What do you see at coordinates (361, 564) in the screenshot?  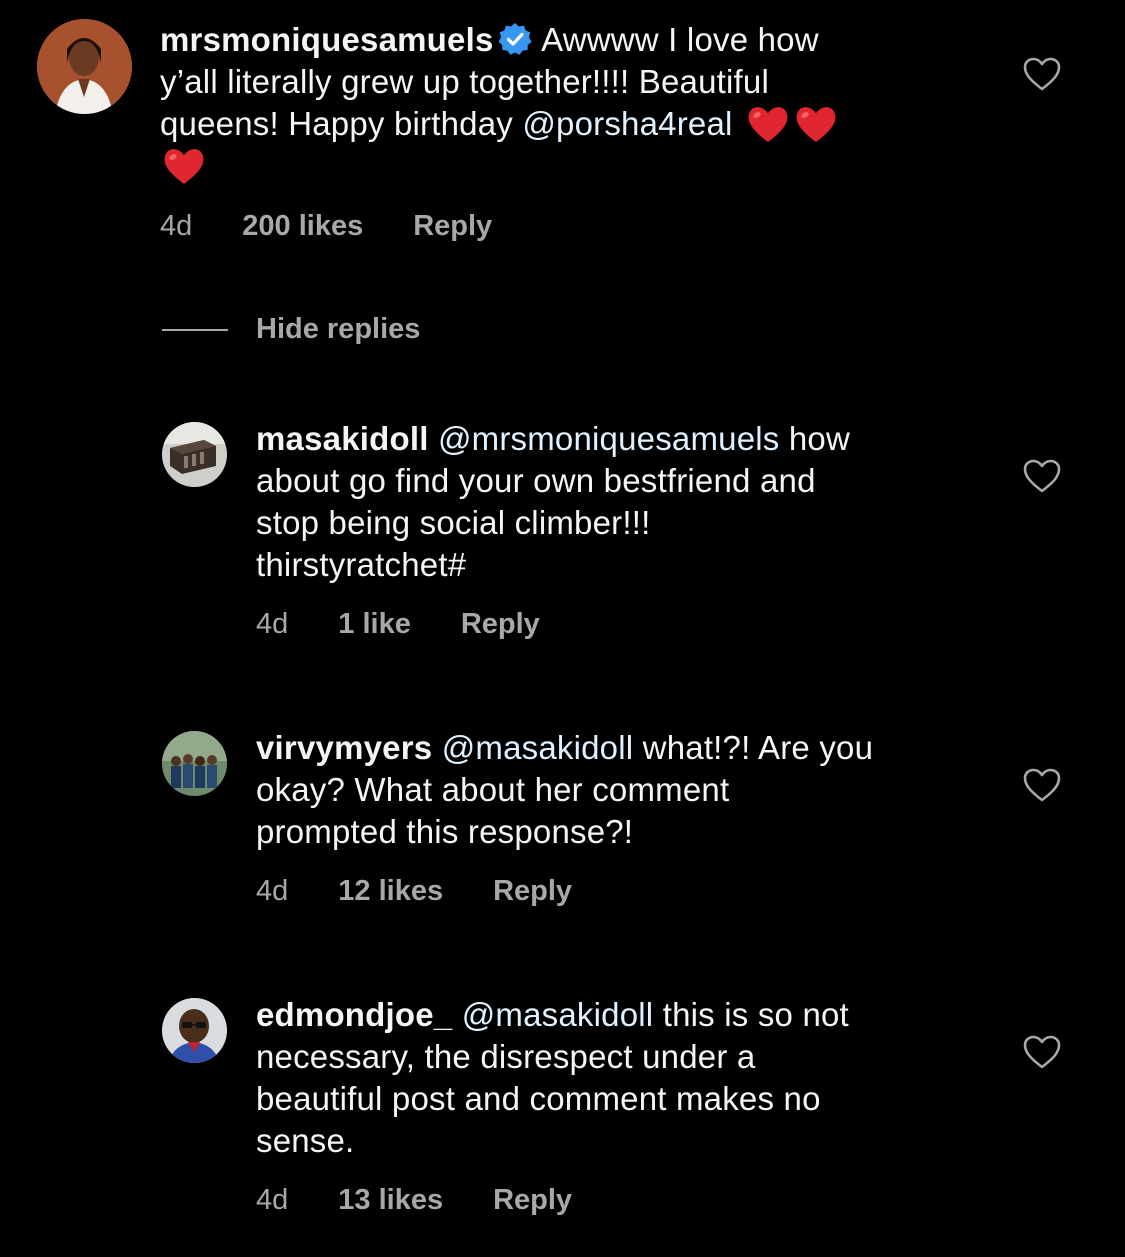 I see `reply-line-4: thirstyratchet#` at bounding box center [361, 564].